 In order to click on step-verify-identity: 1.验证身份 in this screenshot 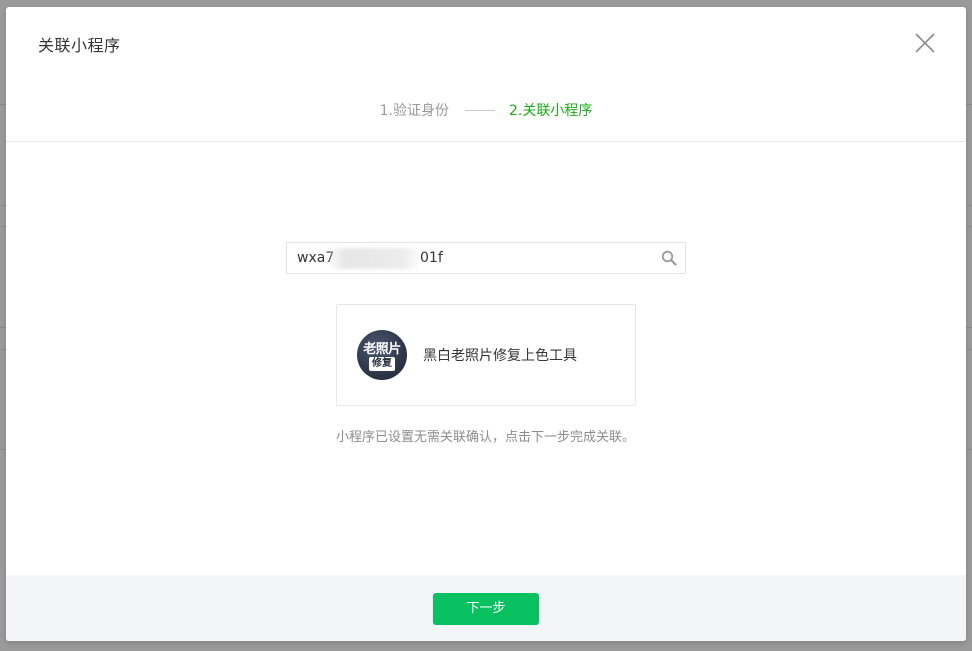, I will do `click(414, 111)`.